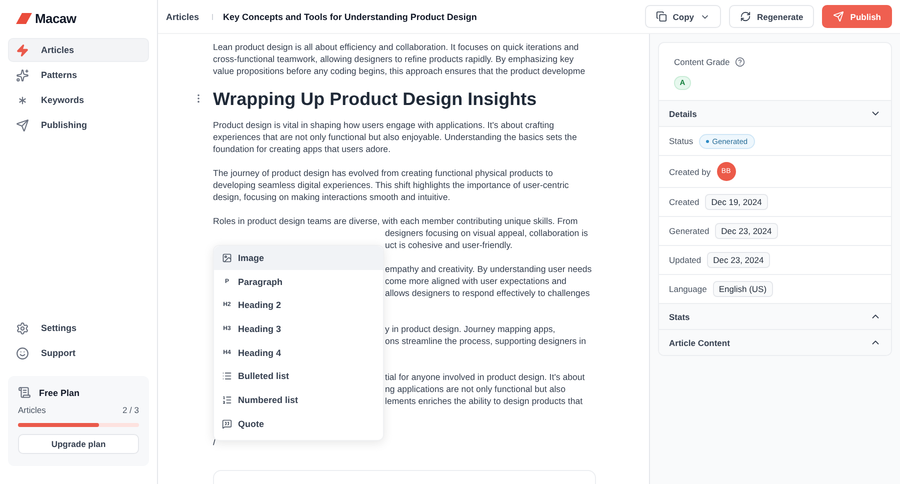 This screenshot has height=484, width=900. What do you see at coordinates (745, 16) in the screenshot?
I see `refresh-icon` at bounding box center [745, 16].